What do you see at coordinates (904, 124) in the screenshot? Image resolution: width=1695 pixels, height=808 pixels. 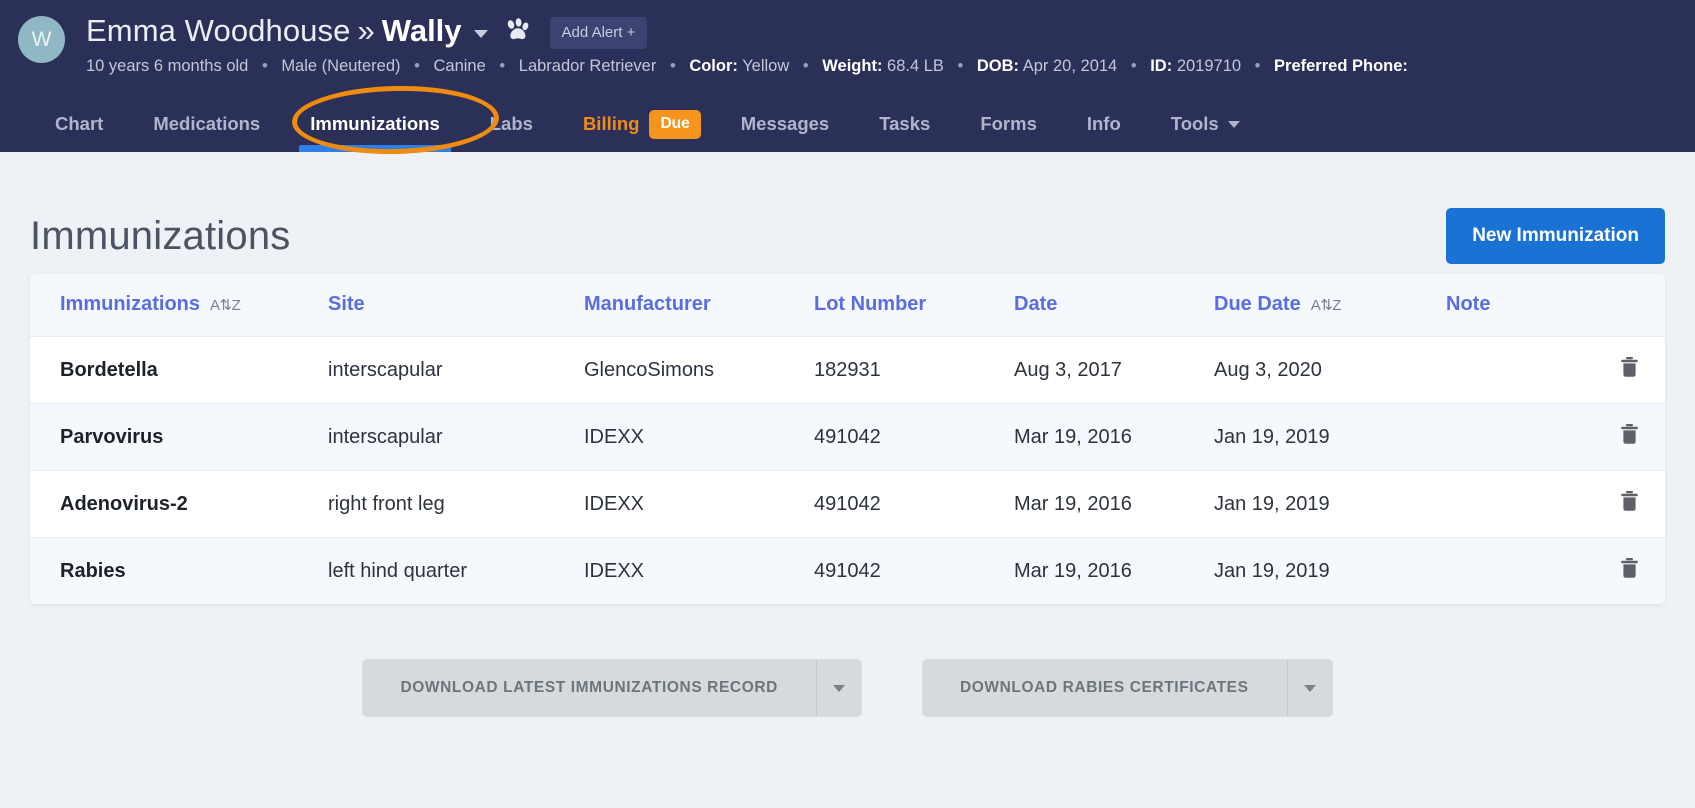 I see `tab-tasks: Tasks` at bounding box center [904, 124].